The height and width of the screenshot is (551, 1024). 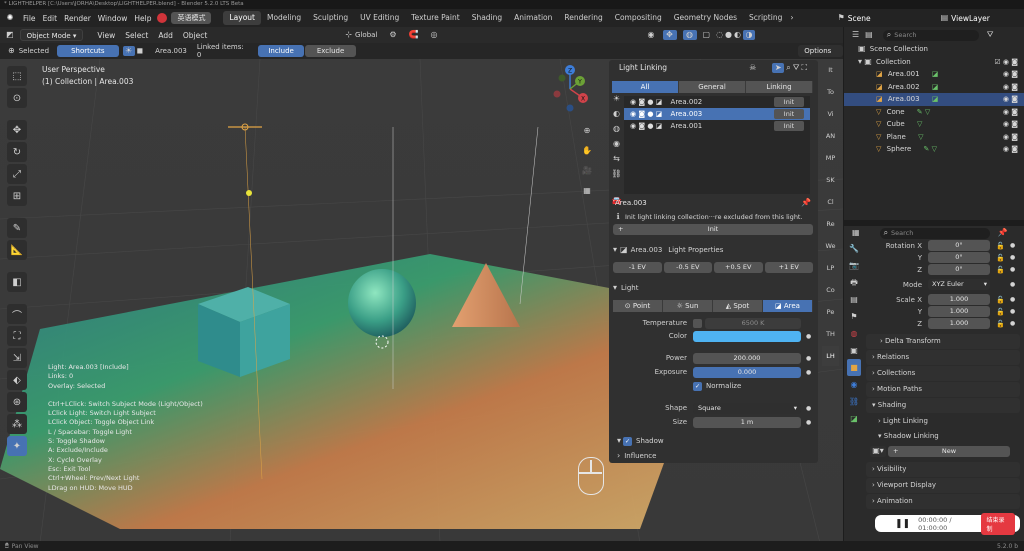 What do you see at coordinates (855, 35) in the screenshot?
I see `outliner-editor-icon: ☰` at bounding box center [855, 35].